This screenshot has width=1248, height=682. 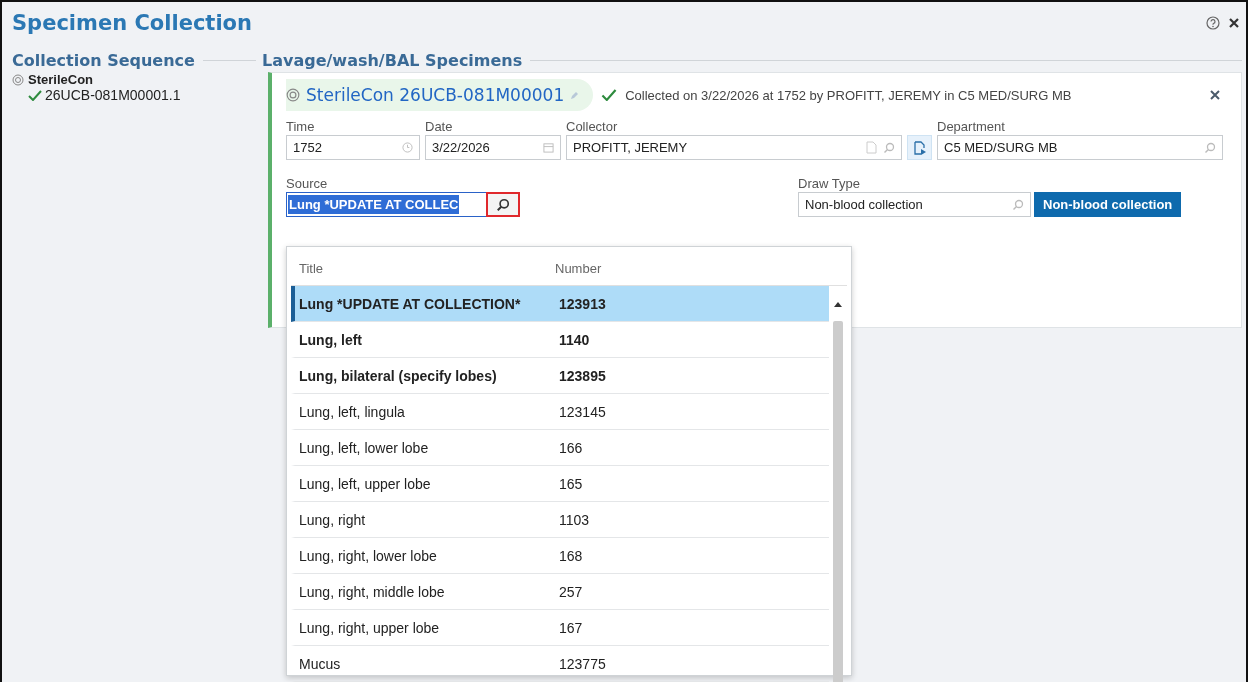 What do you see at coordinates (848, 95) in the screenshot?
I see `status-text: Collected on 3/22/2026 at 1752 by PROFITT, JEREMY in C5 MED/SURG MB` at bounding box center [848, 95].